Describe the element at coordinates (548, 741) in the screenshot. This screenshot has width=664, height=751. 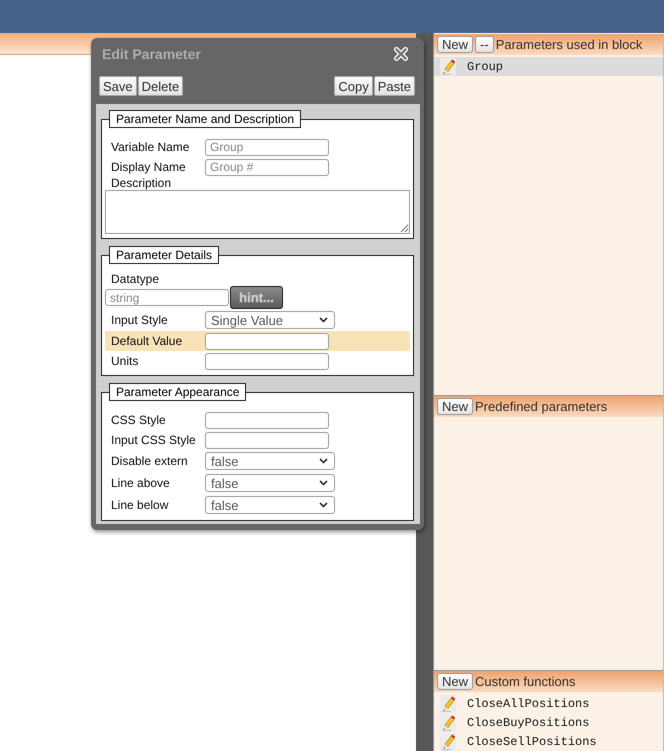
I see `list-item: CloseSellPositions` at that location.